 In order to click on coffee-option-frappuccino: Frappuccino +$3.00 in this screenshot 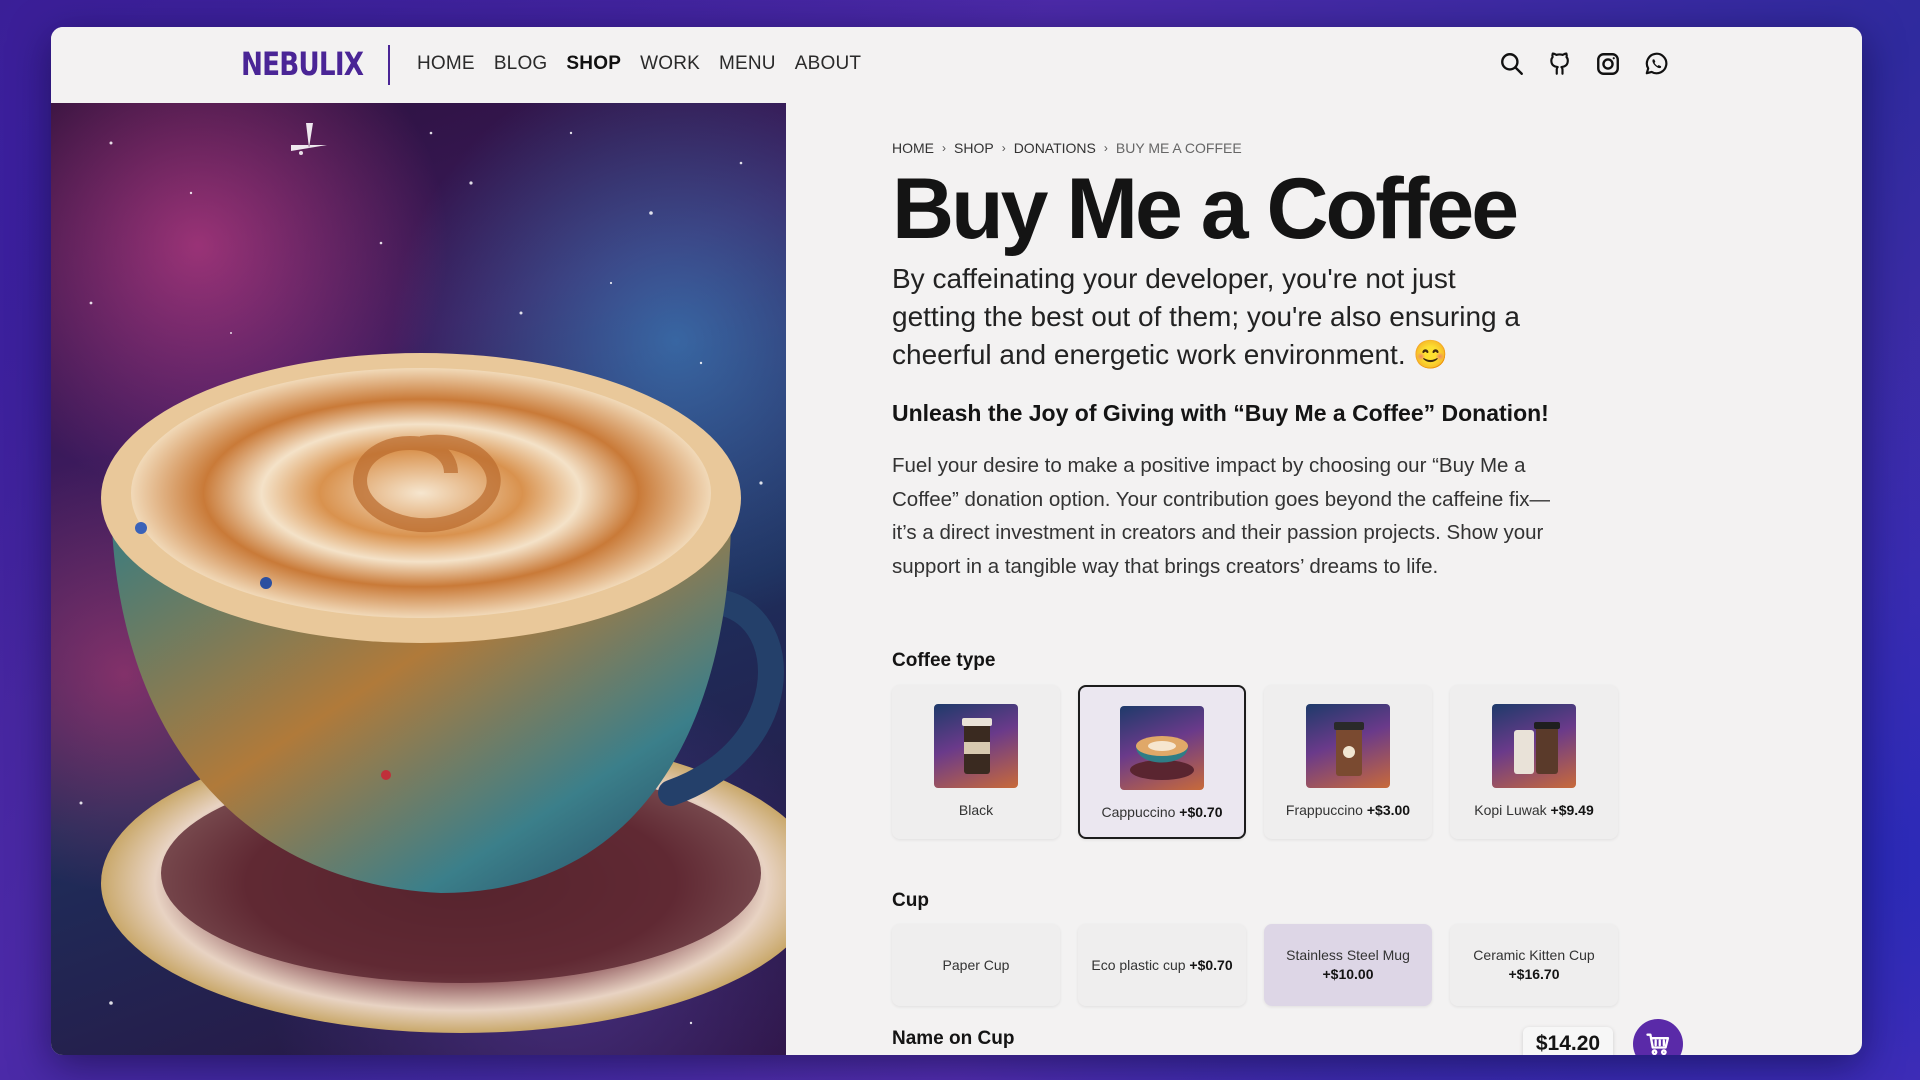, I will do `click(1348, 762)`.